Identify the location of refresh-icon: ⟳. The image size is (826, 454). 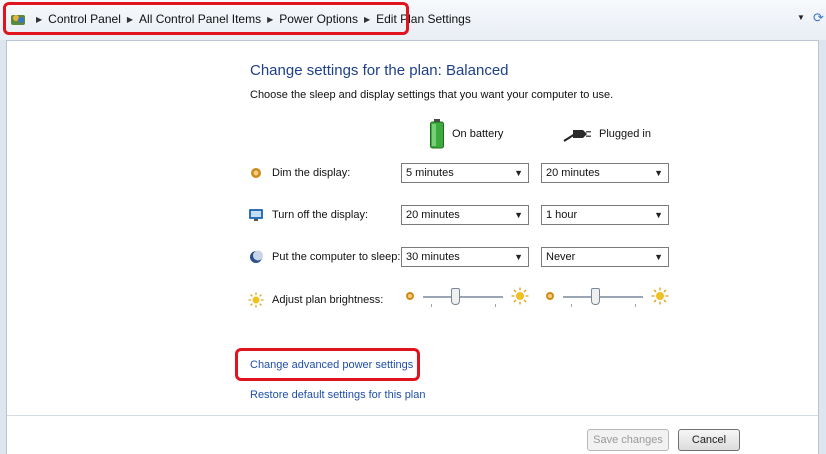
(819, 18).